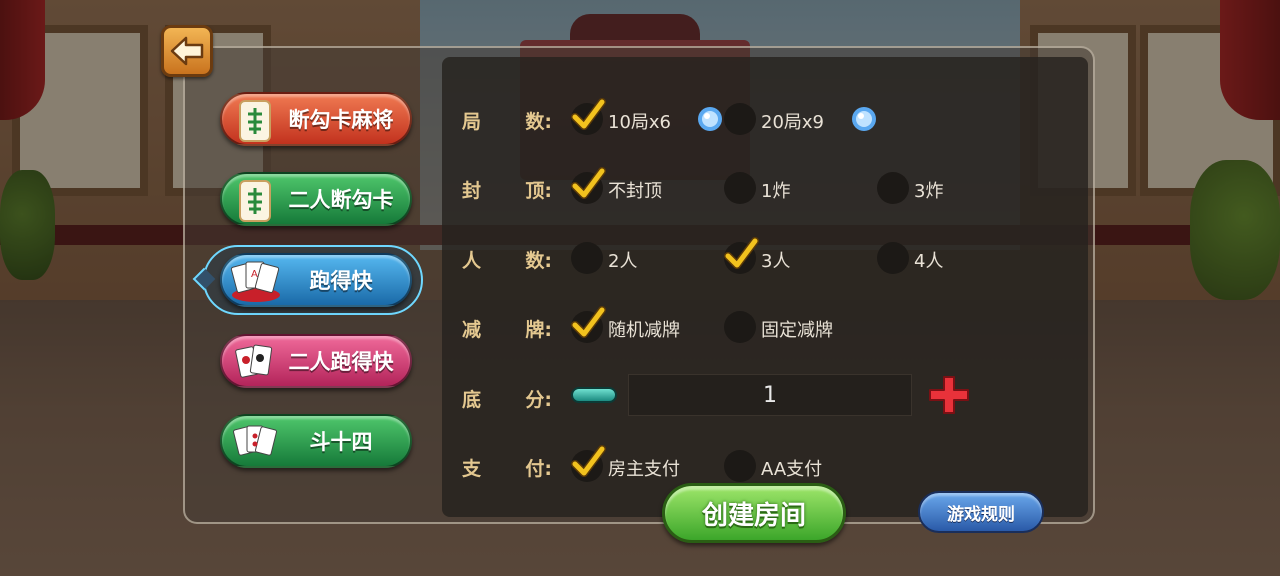  What do you see at coordinates (635, 190) in the screenshot?
I see `cap-none-option: 不封顶` at bounding box center [635, 190].